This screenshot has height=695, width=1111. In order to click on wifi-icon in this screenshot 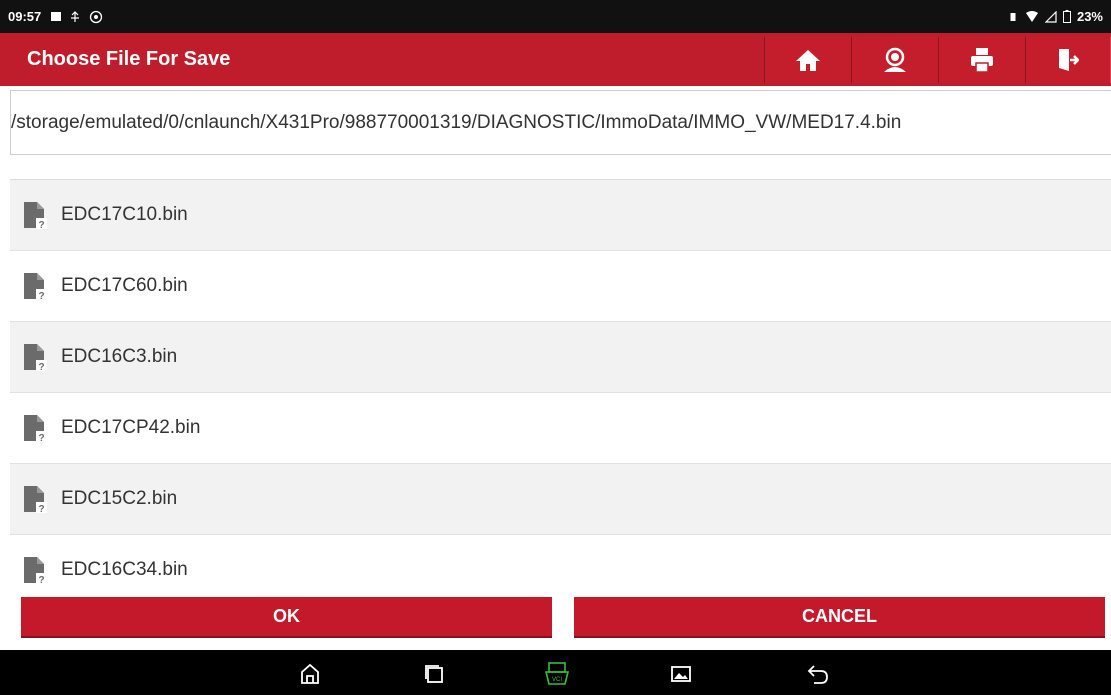, I will do `click(1031, 16)`.